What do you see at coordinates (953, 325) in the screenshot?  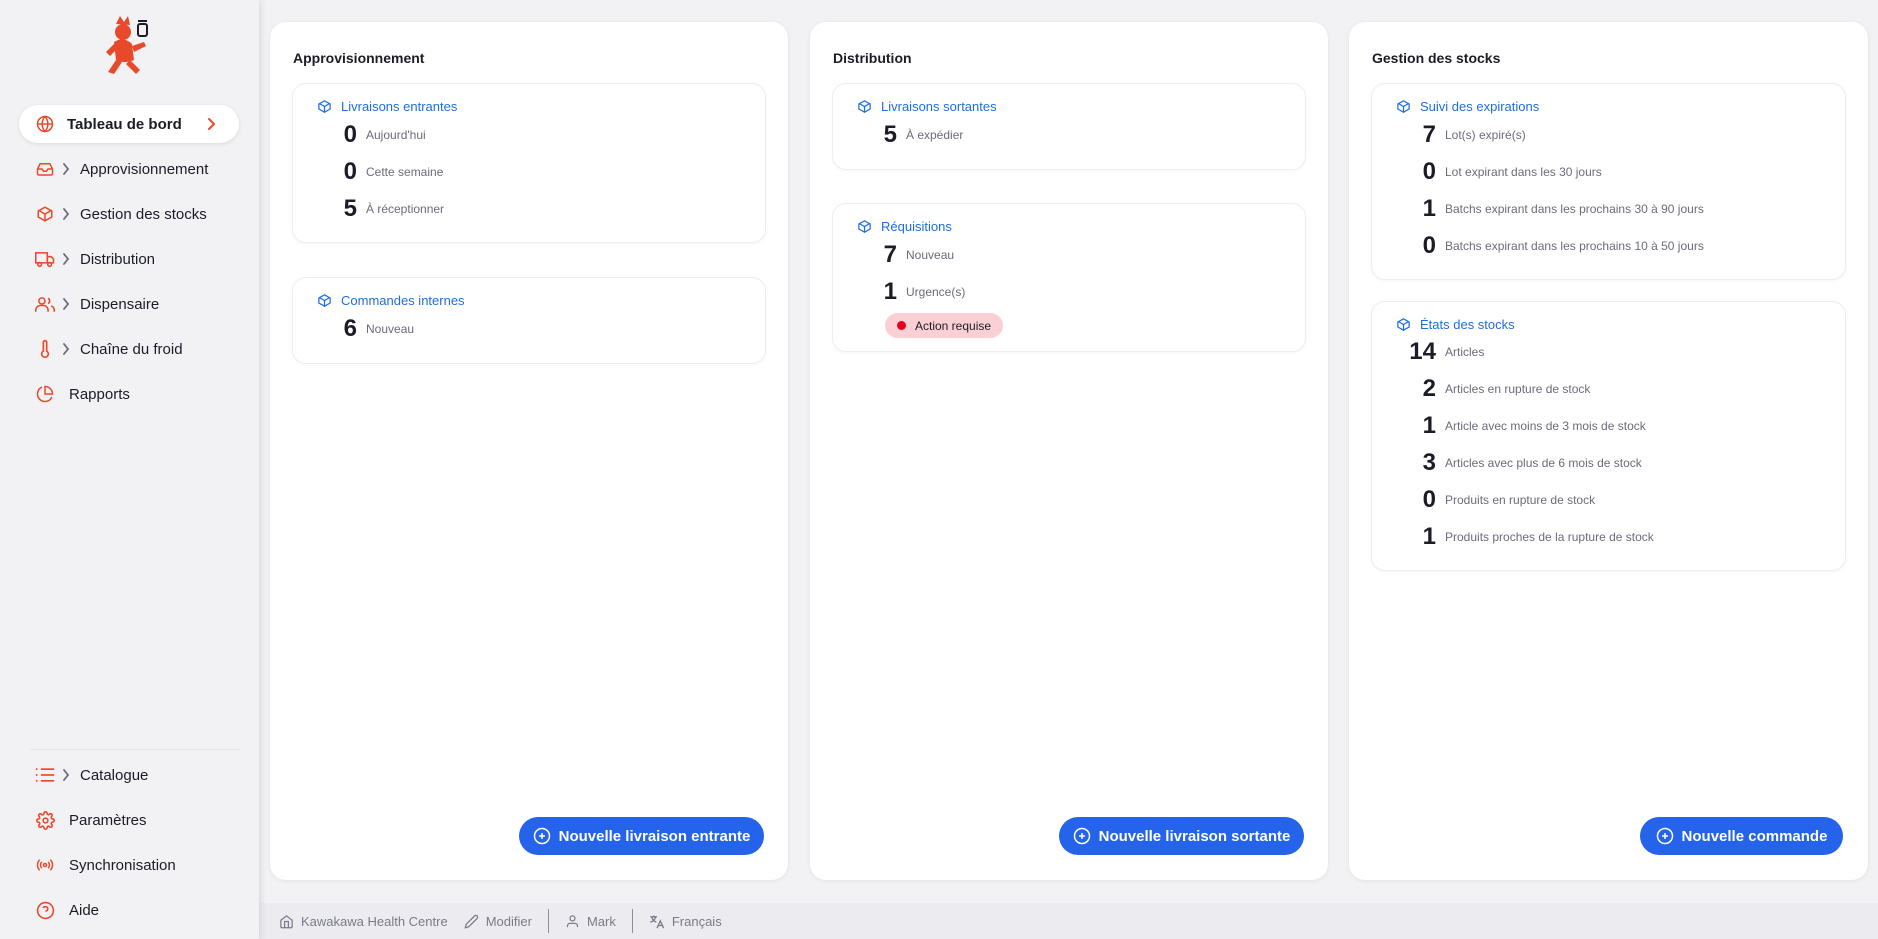 I see `badge-label: Action requise` at bounding box center [953, 325].